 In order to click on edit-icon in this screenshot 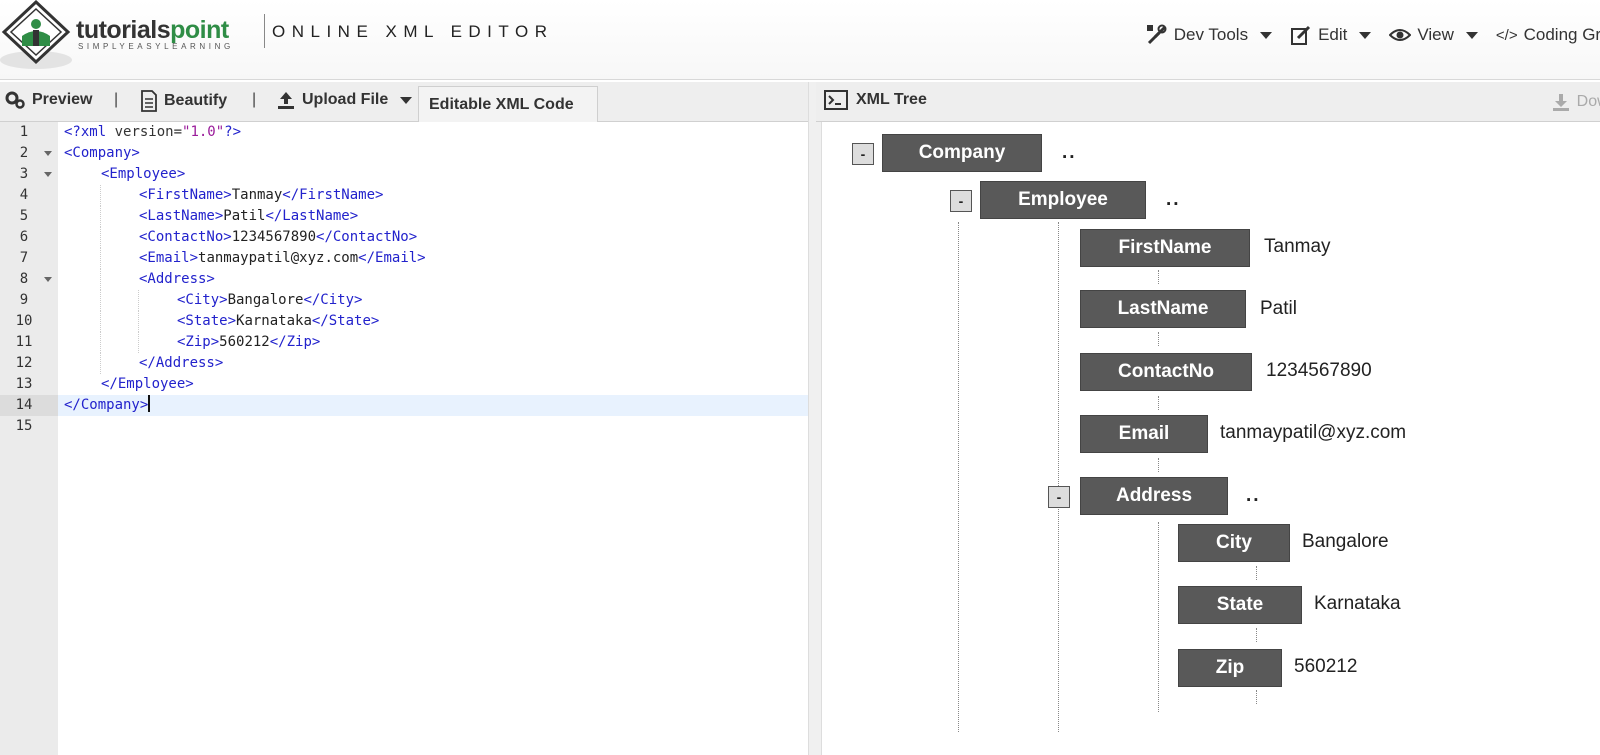, I will do `click(1301, 35)`.